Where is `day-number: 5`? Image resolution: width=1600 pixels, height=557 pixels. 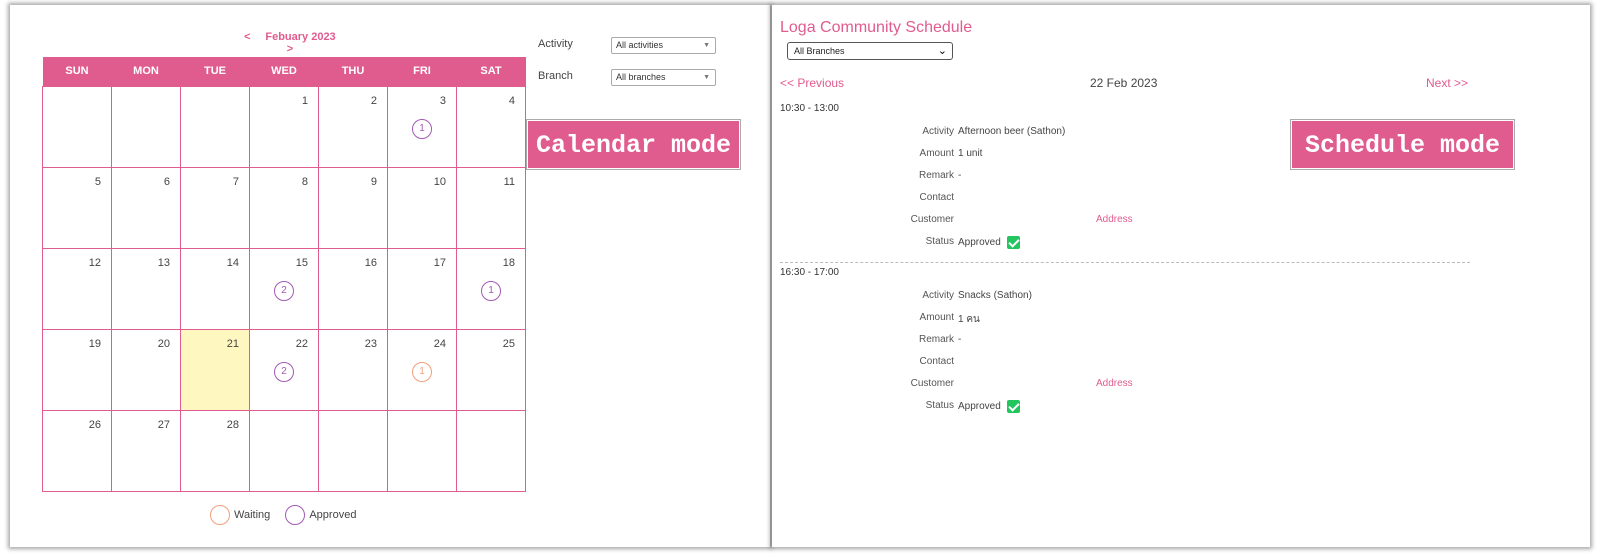 day-number: 5 is located at coordinates (97, 181).